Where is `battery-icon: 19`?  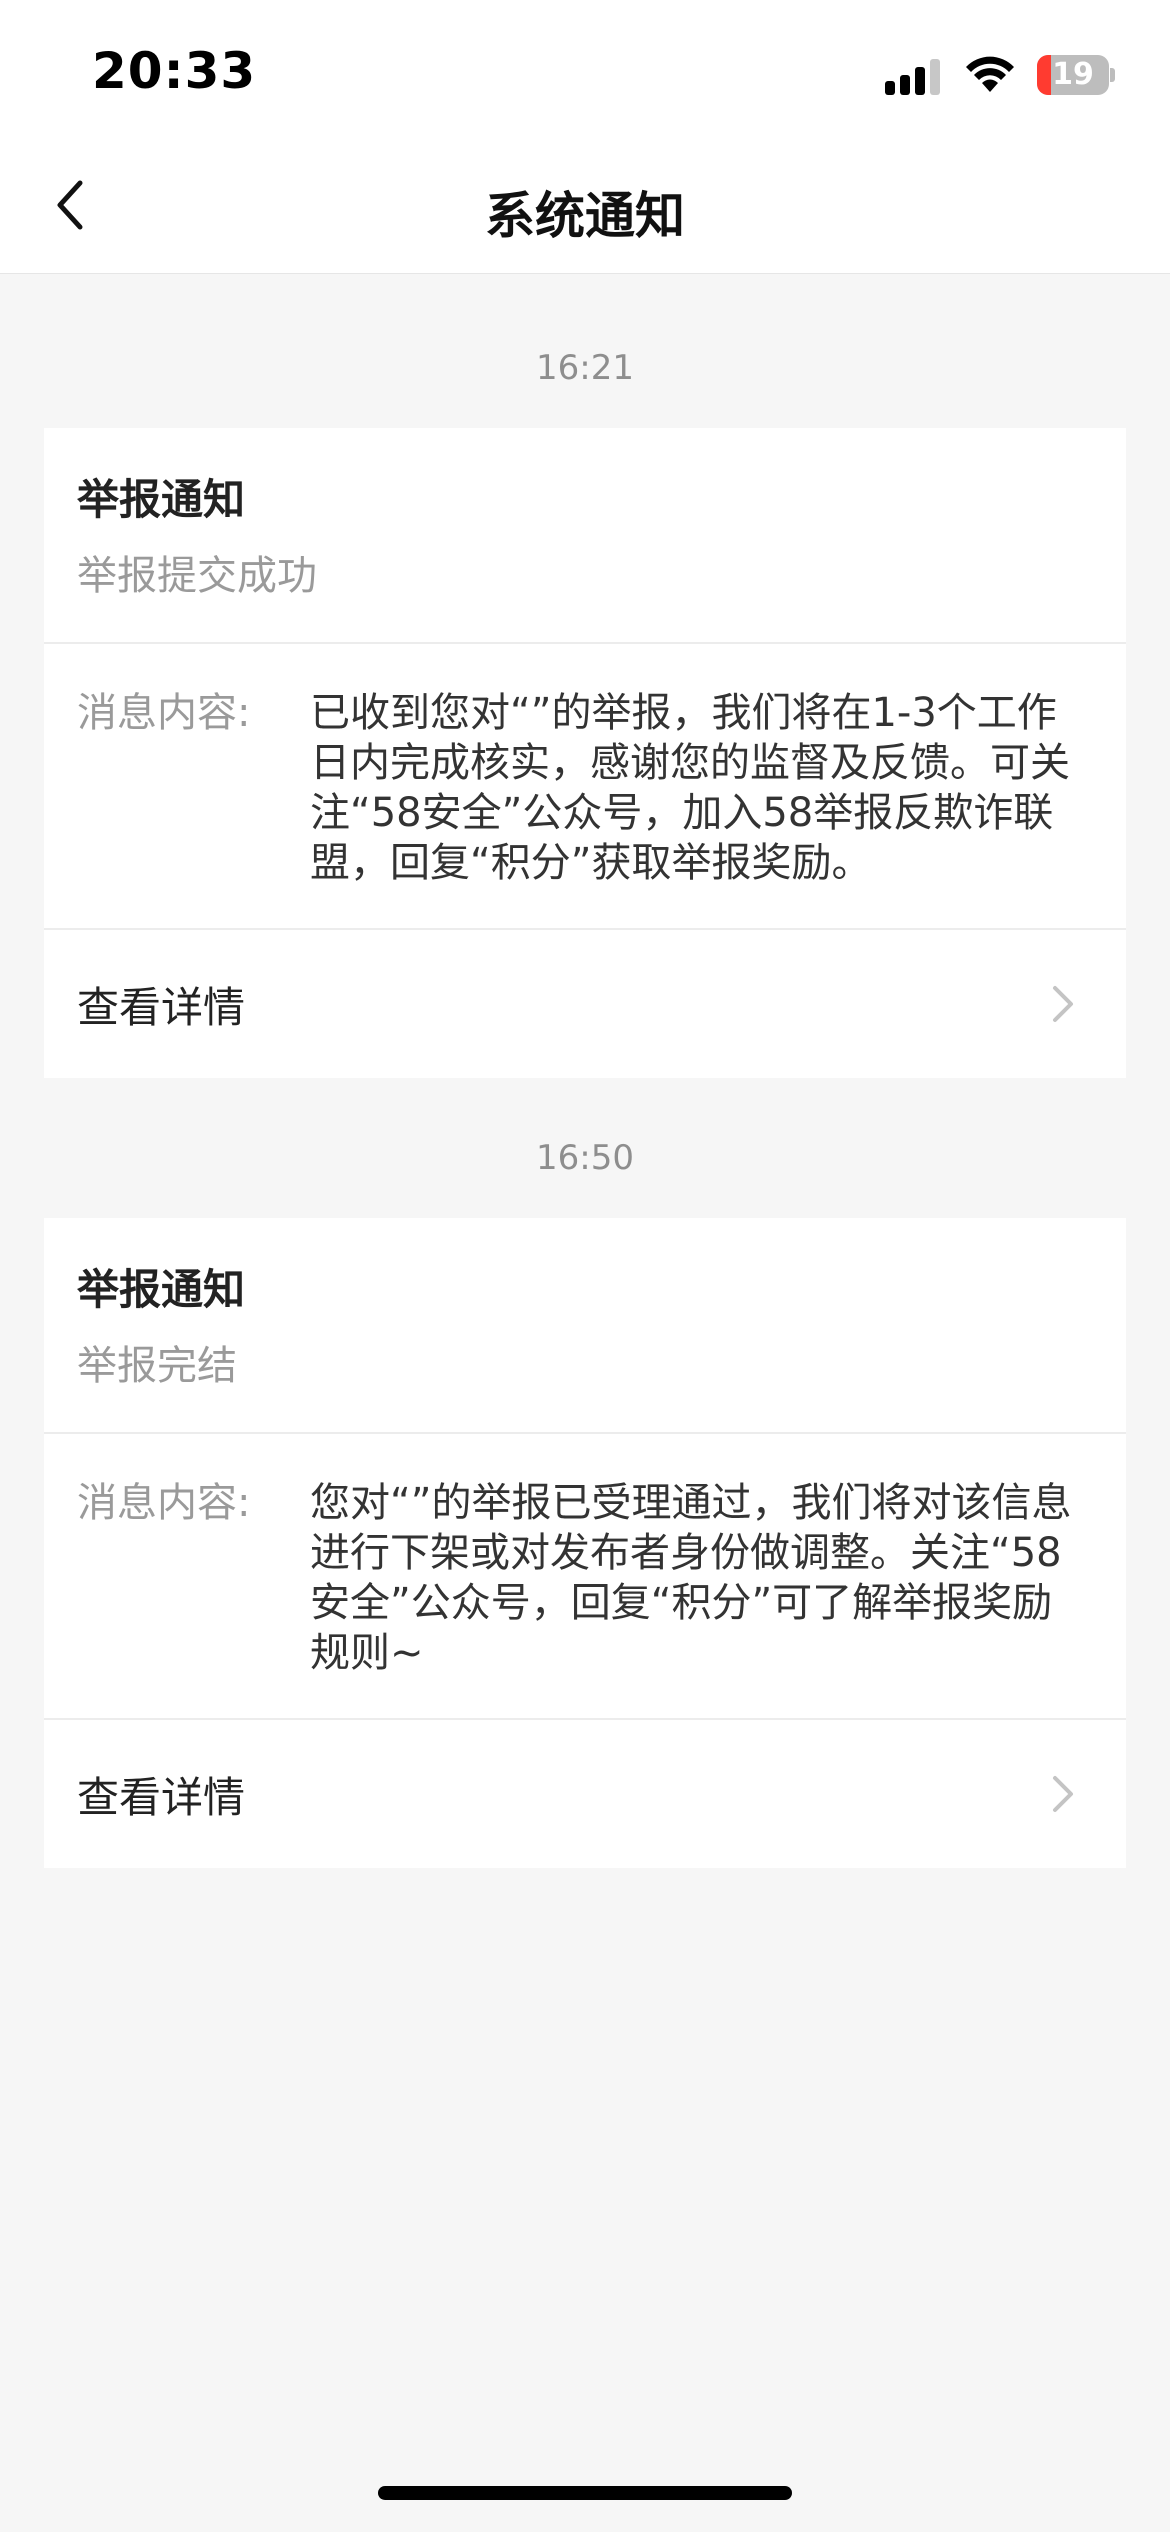
battery-icon: 19 is located at coordinates (1076, 75).